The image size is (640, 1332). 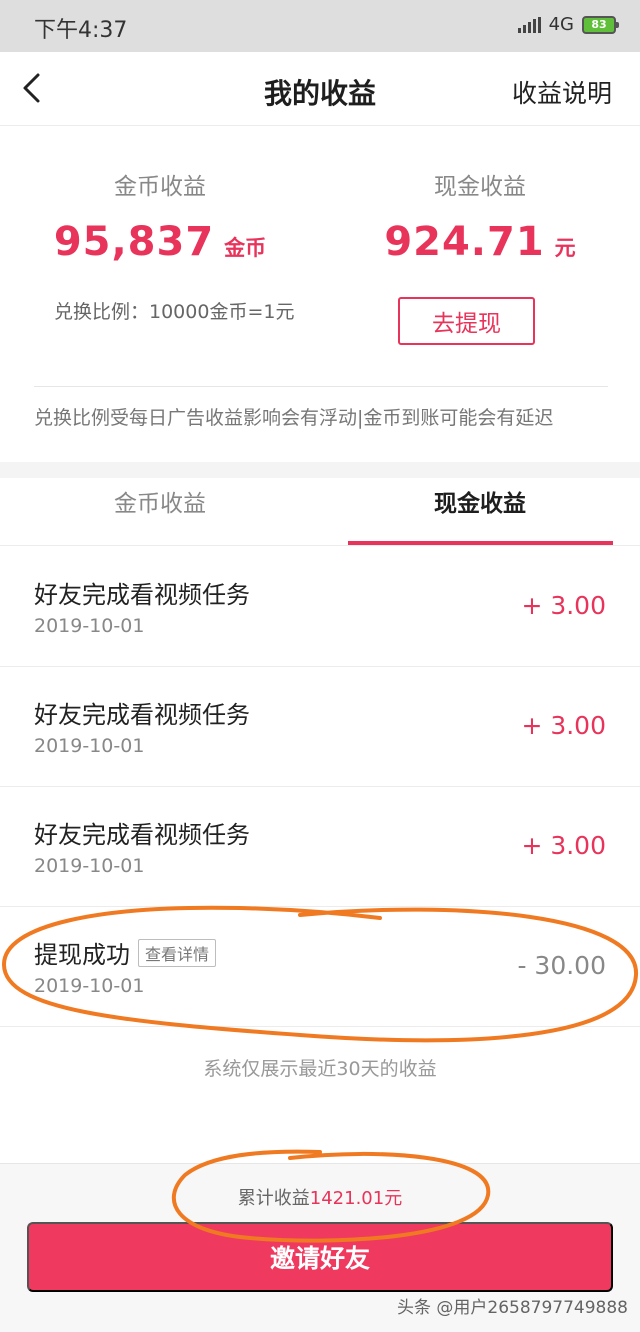 I want to click on view-details-button: 查看详情, so click(x=177, y=952).